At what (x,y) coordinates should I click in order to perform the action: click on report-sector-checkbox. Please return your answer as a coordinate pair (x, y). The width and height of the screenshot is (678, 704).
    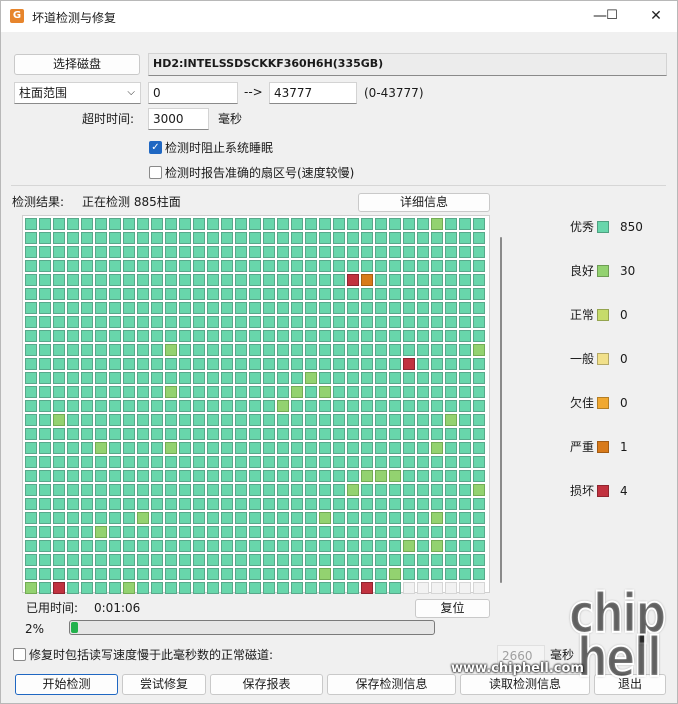
    Looking at the image, I should click on (155, 172).